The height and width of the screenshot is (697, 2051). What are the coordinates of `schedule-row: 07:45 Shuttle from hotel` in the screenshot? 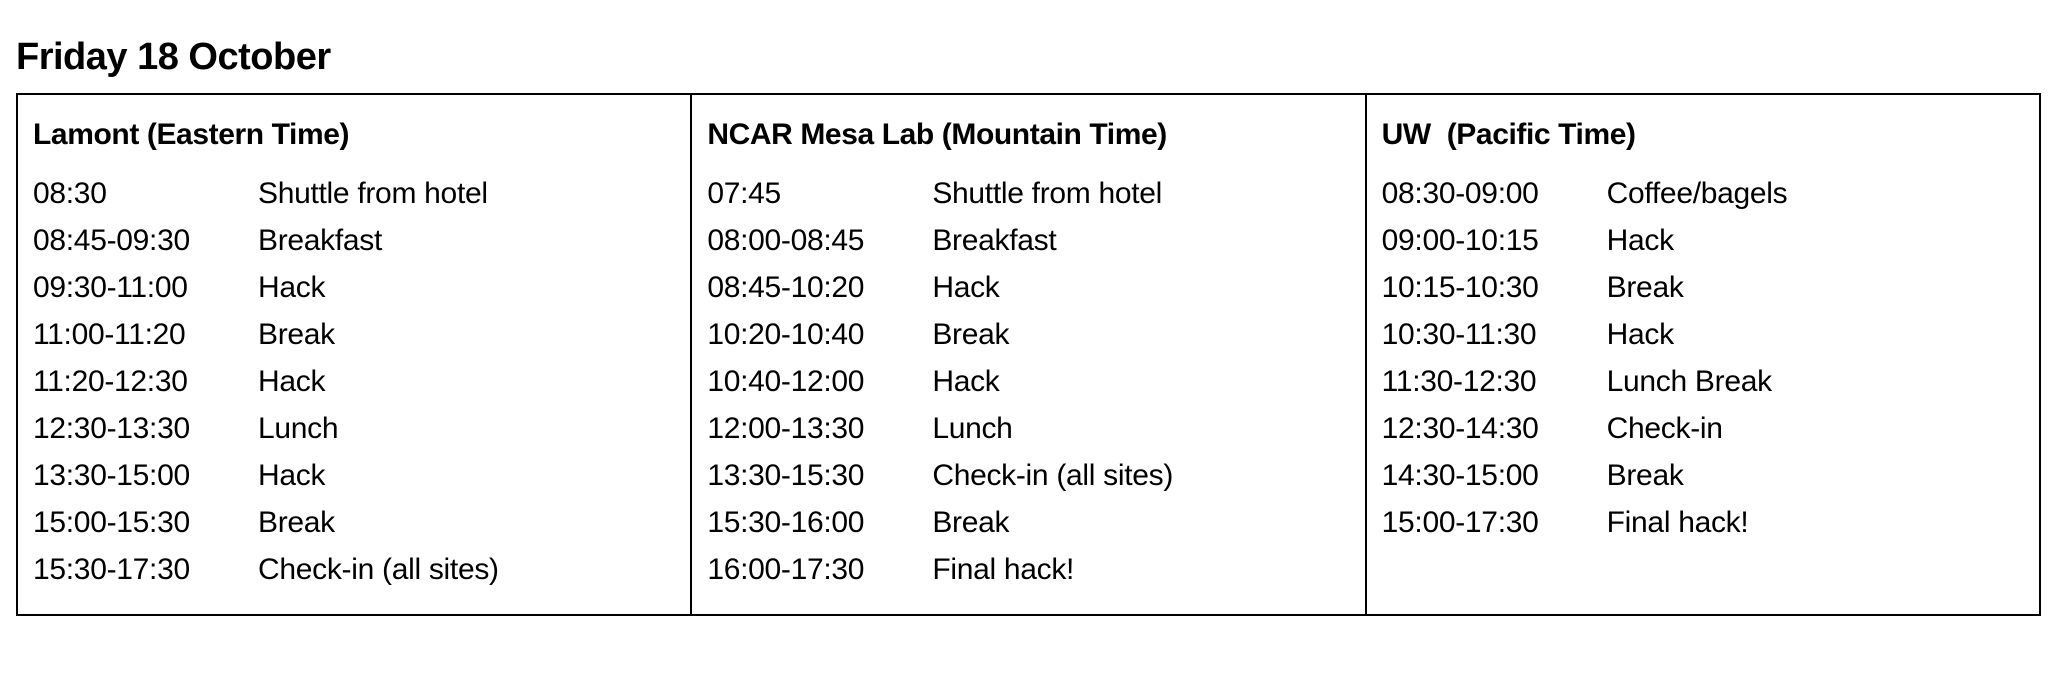 It's located at (1035, 193).